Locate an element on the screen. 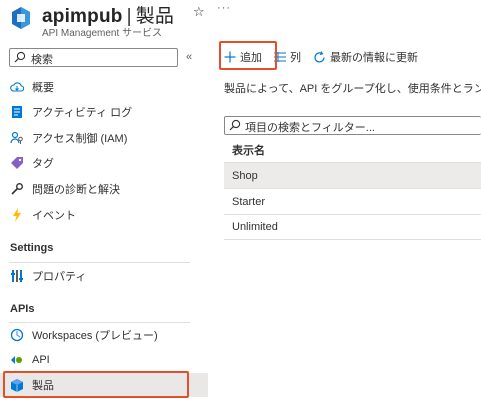 The image size is (481, 403). products-highlight-box is located at coordinates (96, 384).